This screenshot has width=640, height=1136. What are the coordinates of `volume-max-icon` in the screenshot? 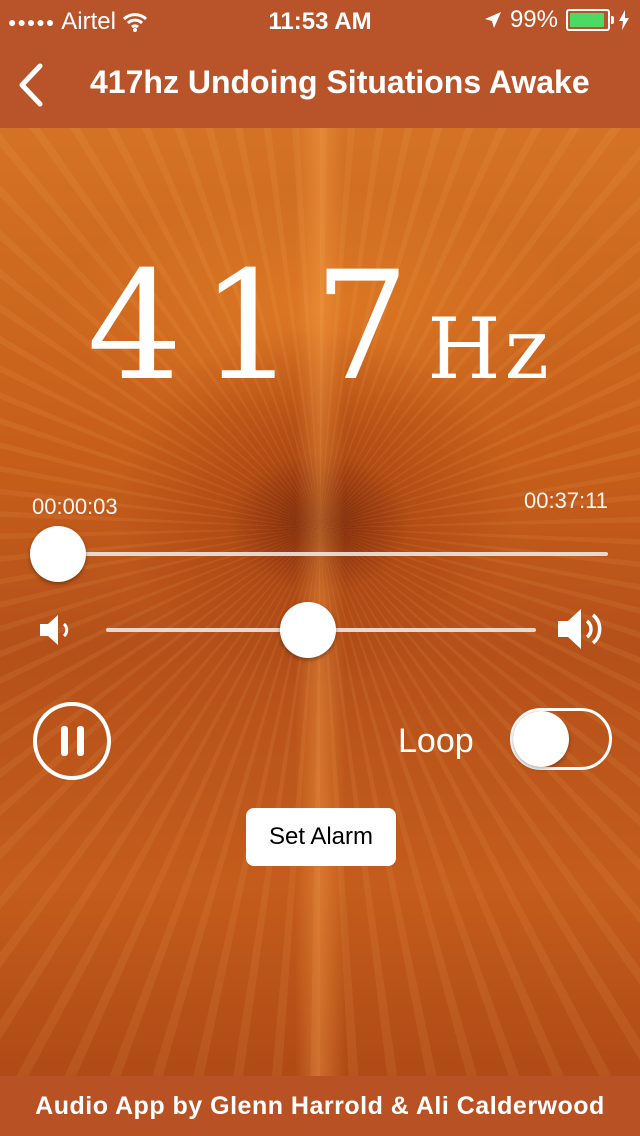 It's located at (580, 629).